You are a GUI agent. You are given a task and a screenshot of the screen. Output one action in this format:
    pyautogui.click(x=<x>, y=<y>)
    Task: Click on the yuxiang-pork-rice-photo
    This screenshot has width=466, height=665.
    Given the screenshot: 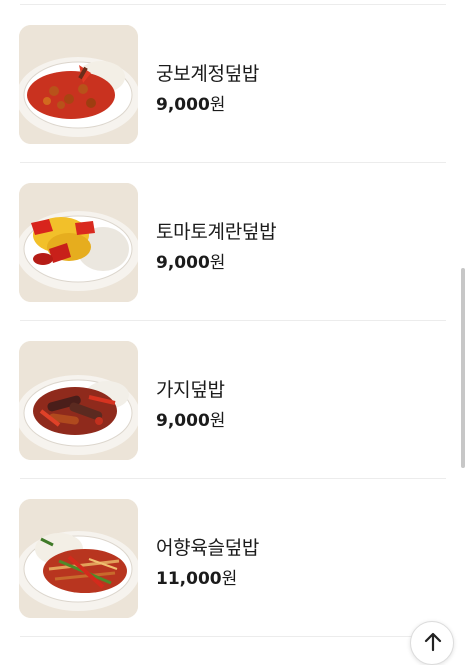 What is the action you would take?
    pyautogui.click(x=78, y=558)
    